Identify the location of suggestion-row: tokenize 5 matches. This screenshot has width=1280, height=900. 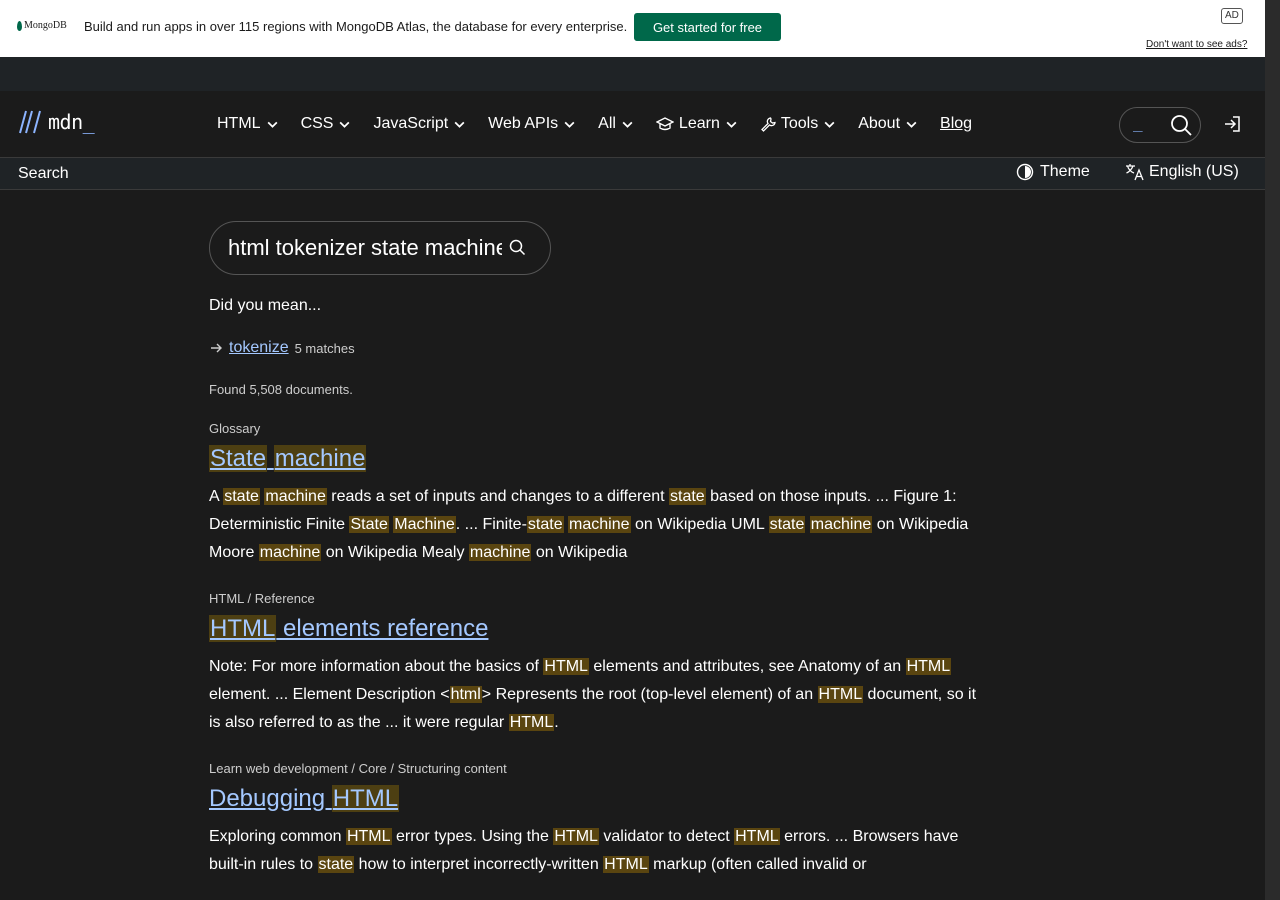
(599, 348).